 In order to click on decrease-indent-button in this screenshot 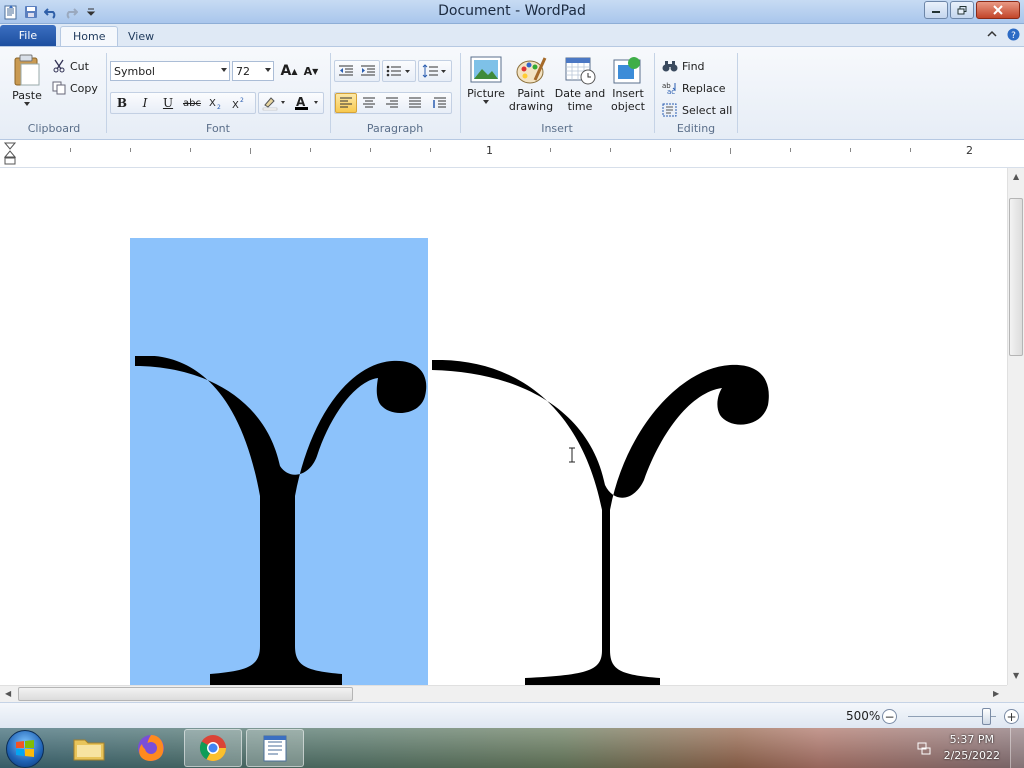, I will do `click(346, 71)`.